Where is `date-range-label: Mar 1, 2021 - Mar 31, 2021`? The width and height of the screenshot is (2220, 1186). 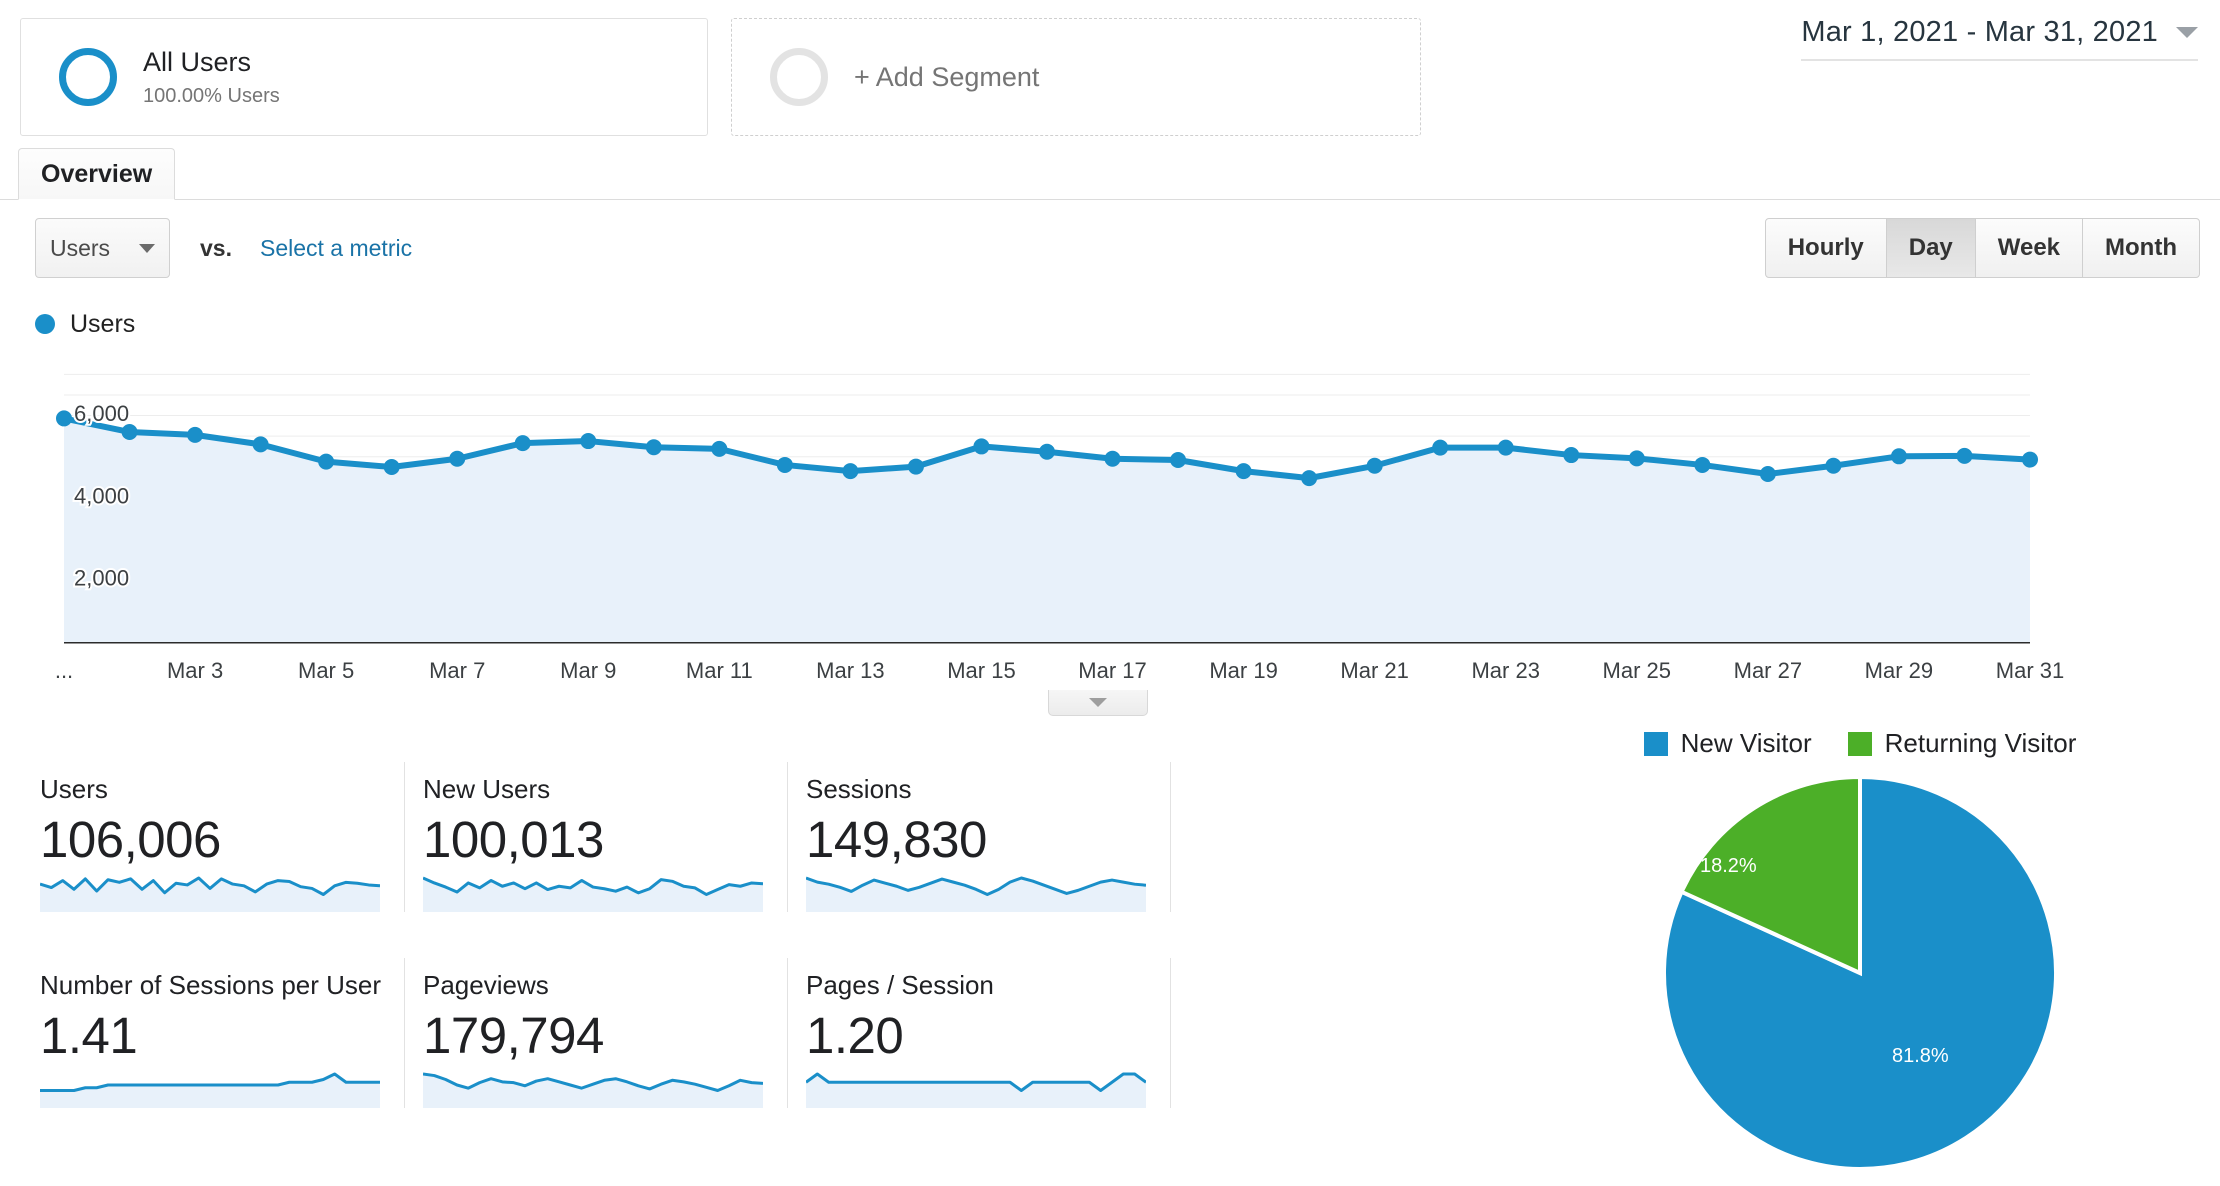 date-range-label: Mar 1, 2021 - Mar 31, 2021 is located at coordinates (1979, 32).